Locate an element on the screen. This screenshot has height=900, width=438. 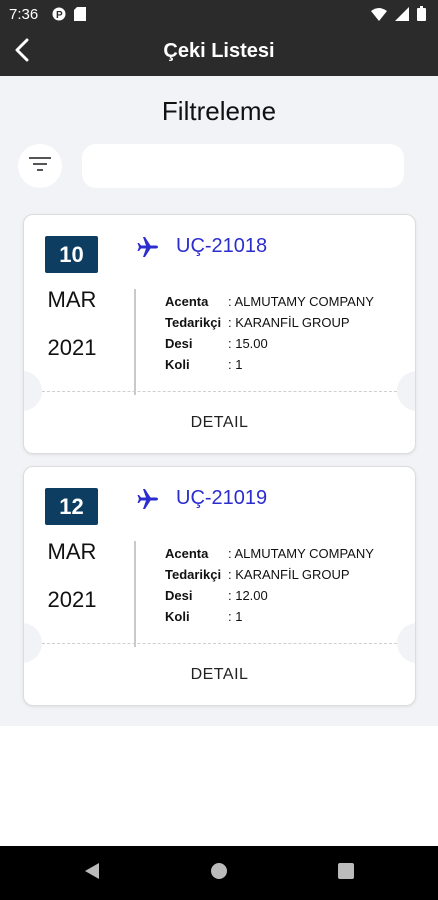
info-row-desi: Desi : 15.00 is located at coordinates (269, 343).